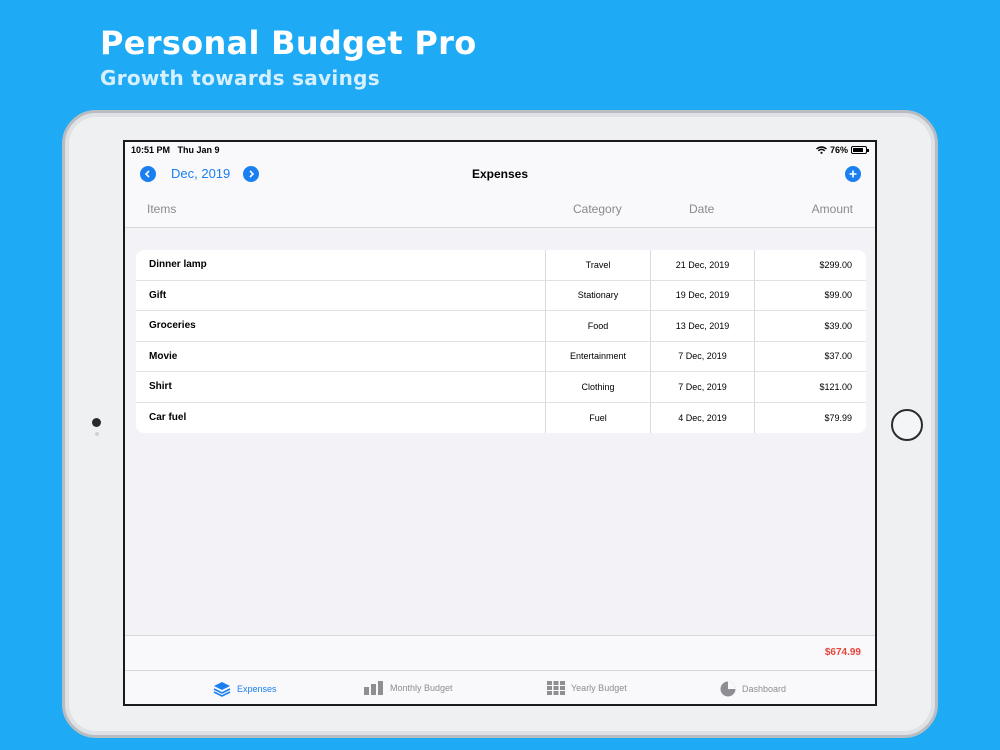  What do you see at coordinates (702, 265) in the screenshot?
I see `item-date: 21 Dec, 2019` at bounding box center [702, 265].